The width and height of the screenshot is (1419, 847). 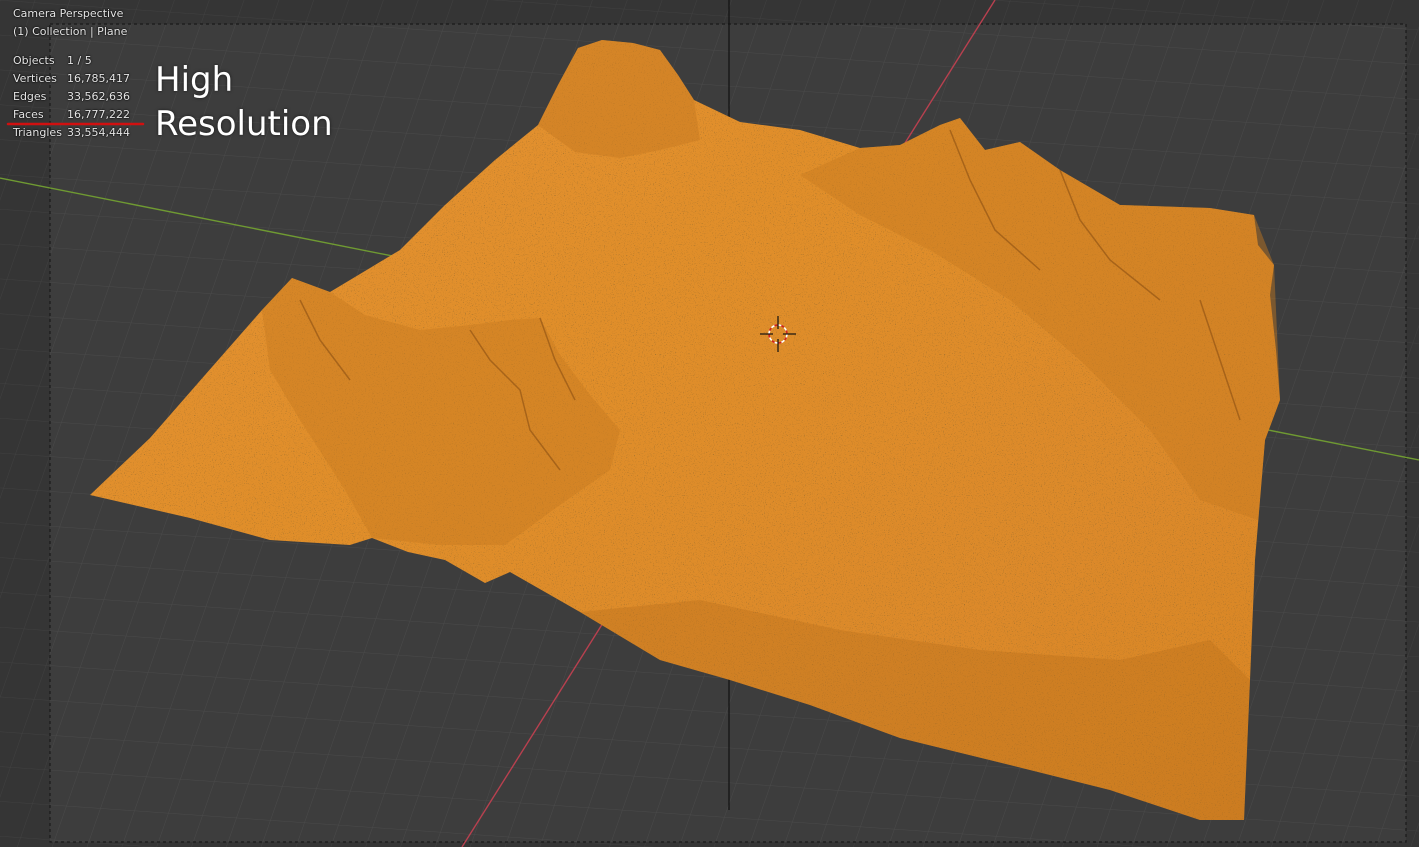 I want to click on resolution-annotation: High Resolution, so click(x=244, y=102).